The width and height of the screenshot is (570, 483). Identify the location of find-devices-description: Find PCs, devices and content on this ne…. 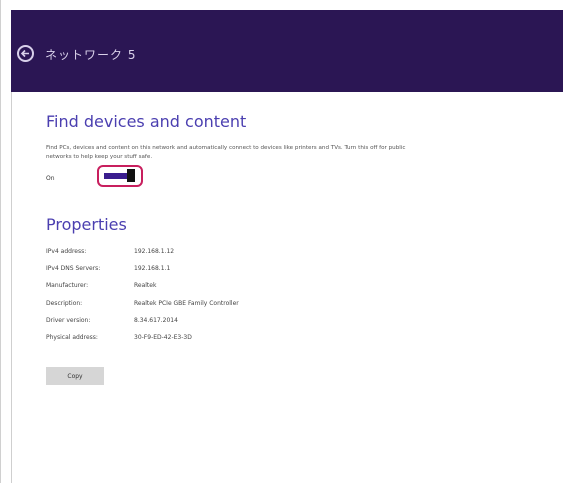
(226, 152).